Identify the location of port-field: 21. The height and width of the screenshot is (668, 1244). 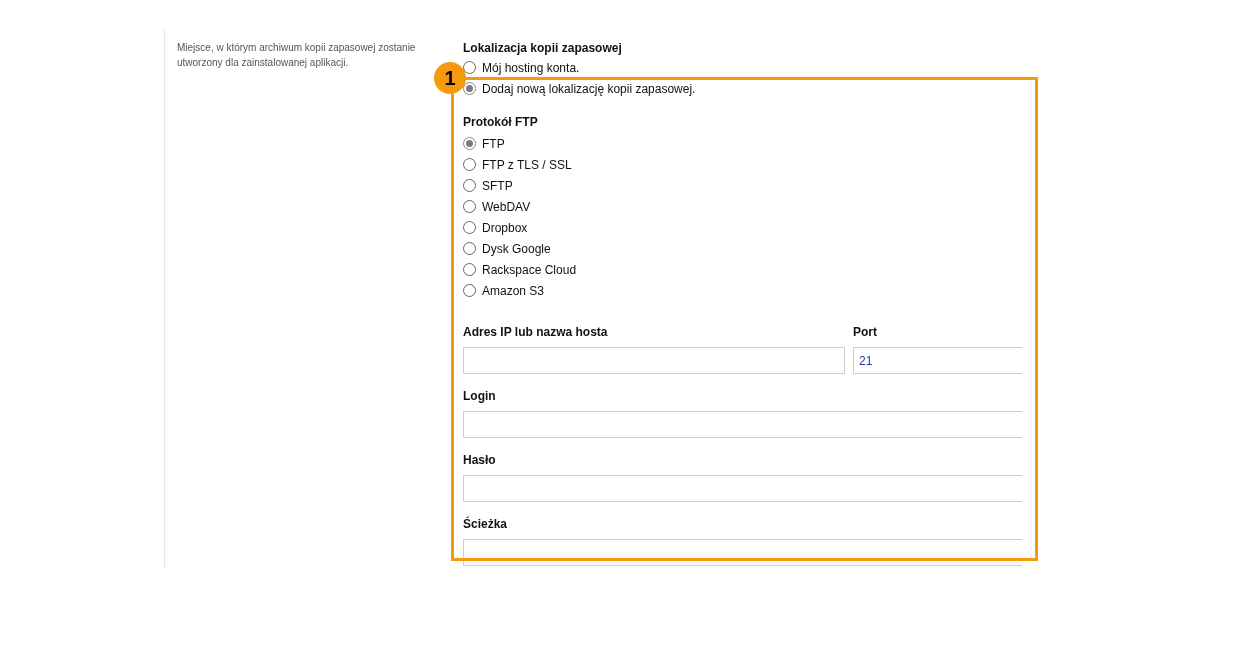
(937, 360).